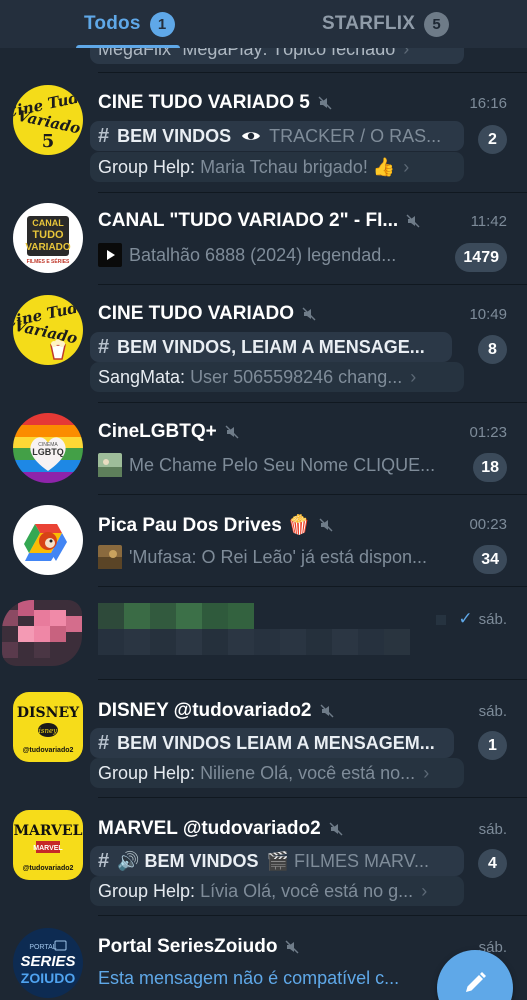 This screenshot has width=527, height=1000. Describe the element at coordinates (492, 863) in the screenshot. I see `unread-badge: 4` at that location.